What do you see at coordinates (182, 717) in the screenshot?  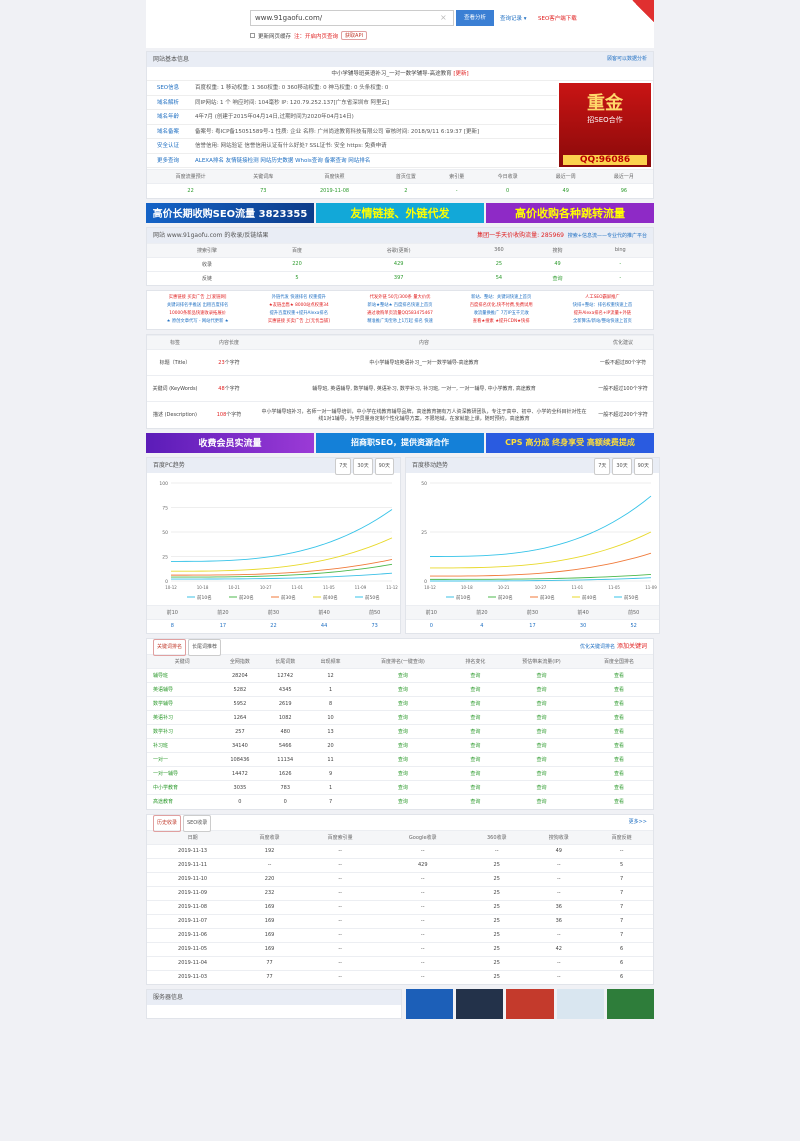 I see `kw-word: 英语补习` at bounding box center [182, 717].